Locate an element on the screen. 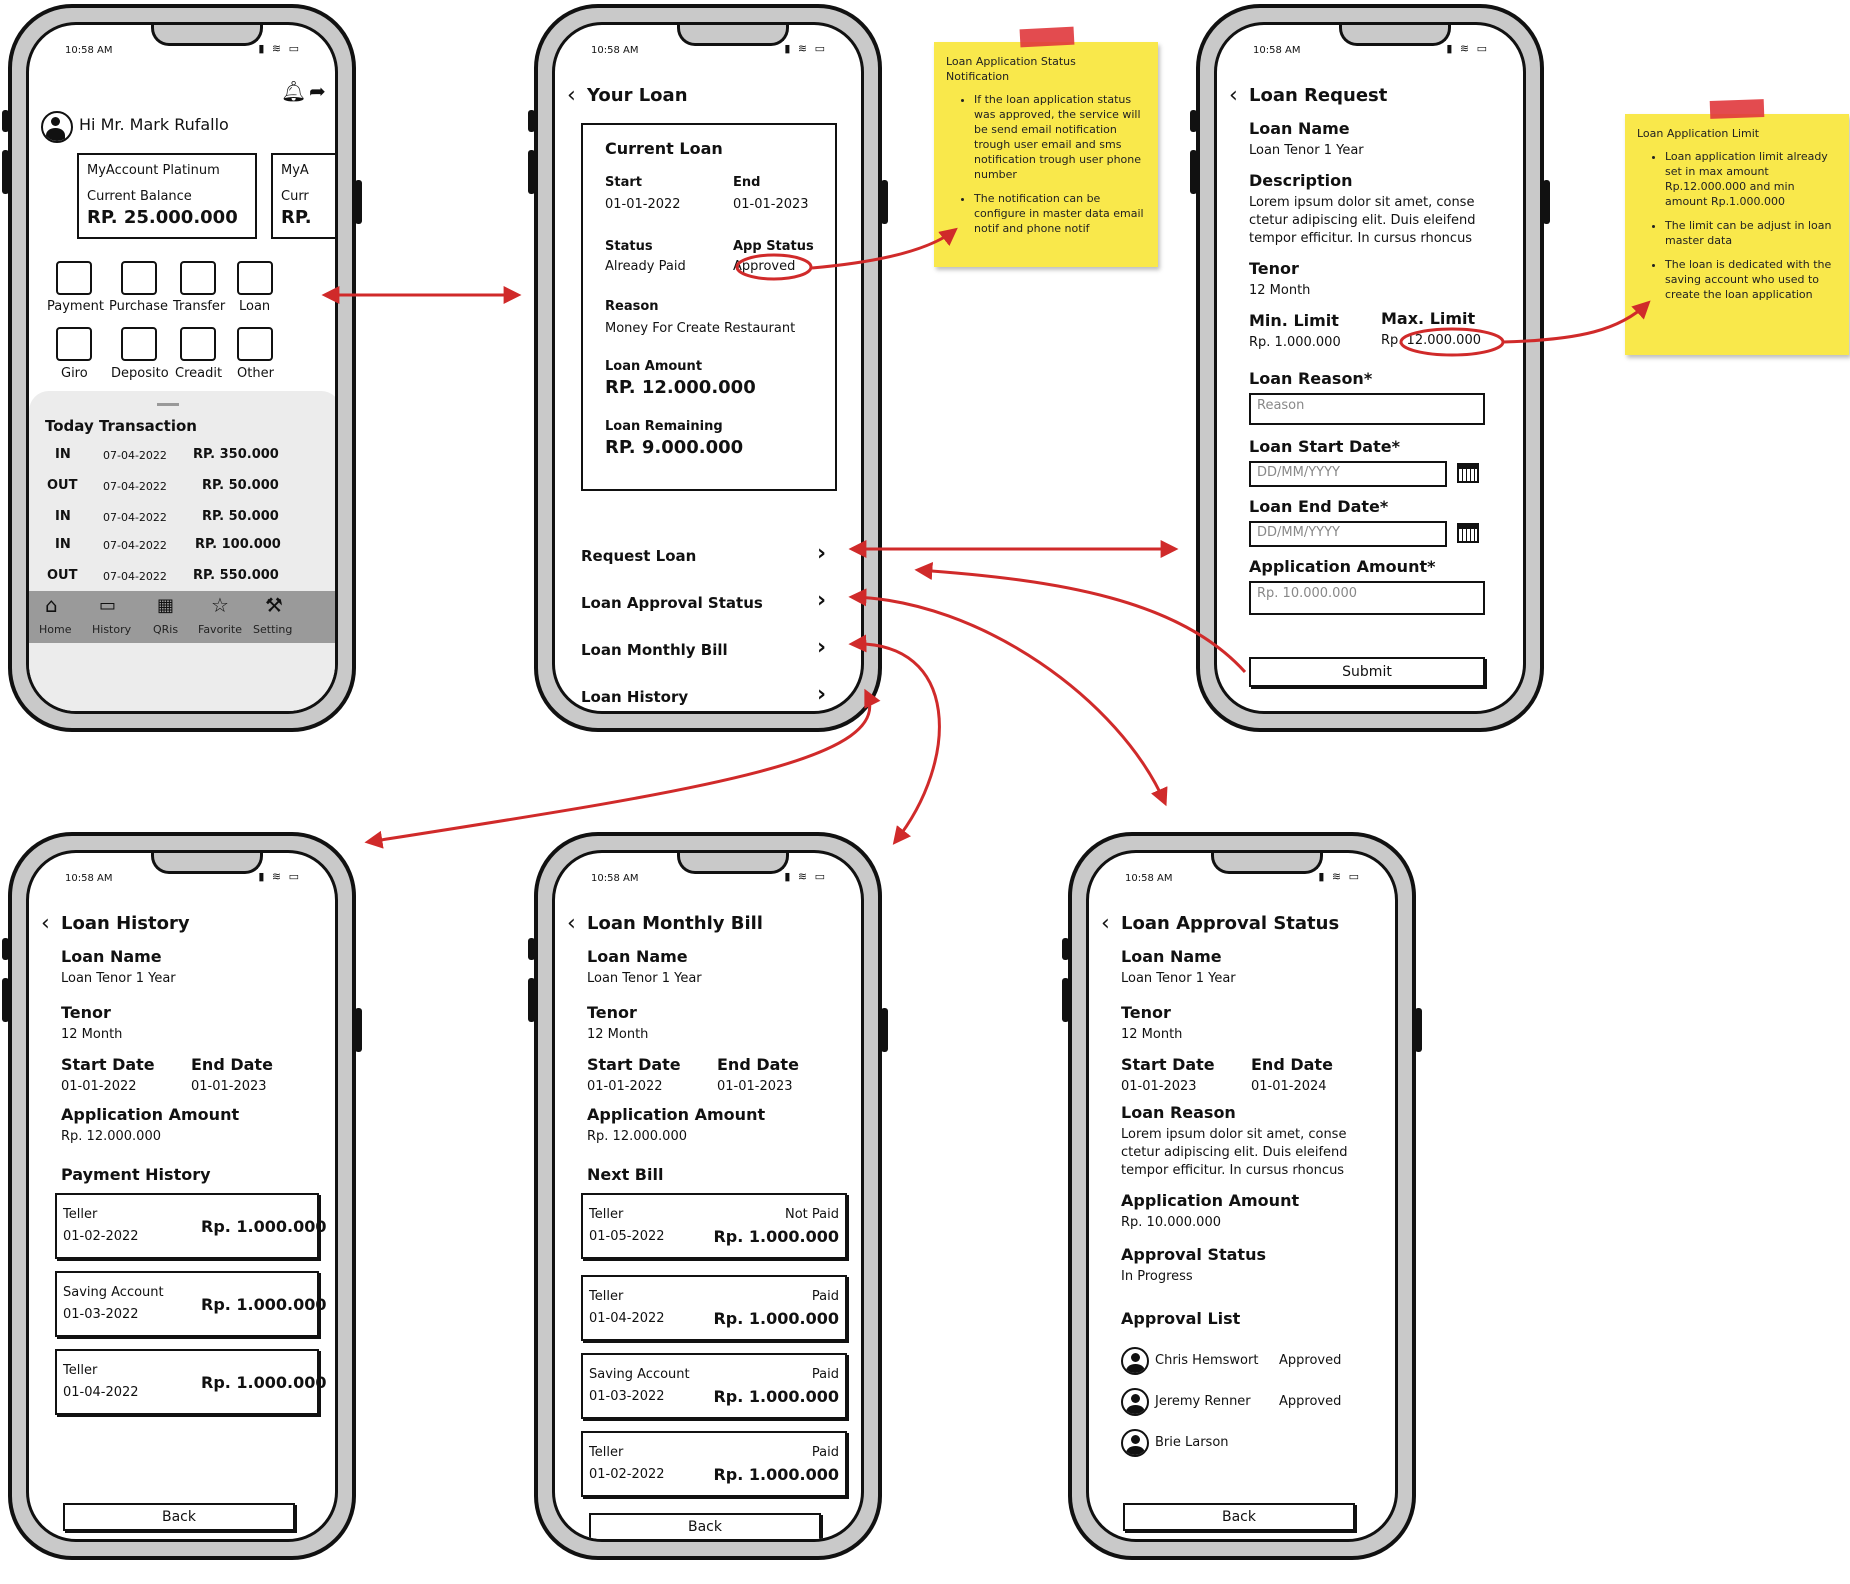  remaining-value: RP. 9.000.000 is located at coordinates (674, 447).